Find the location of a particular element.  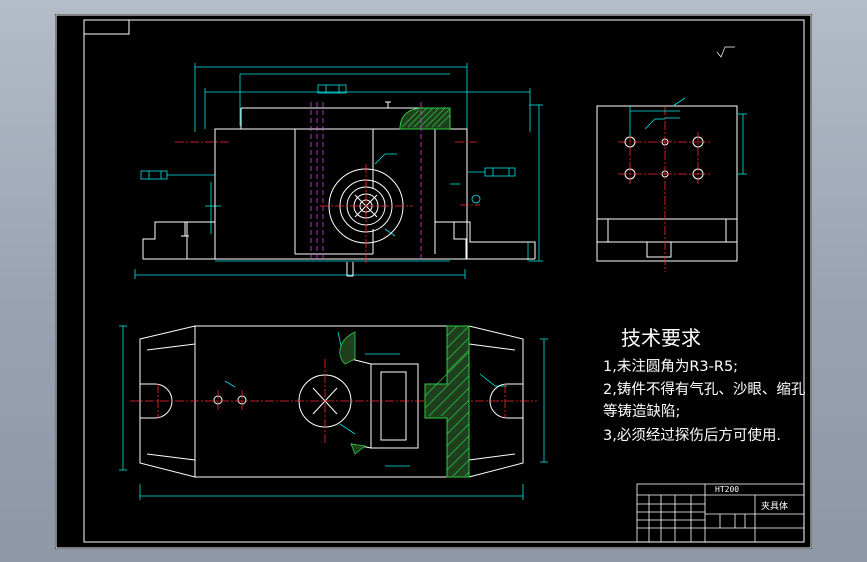

top-view-centerlines is located at coordinates (333, 401).